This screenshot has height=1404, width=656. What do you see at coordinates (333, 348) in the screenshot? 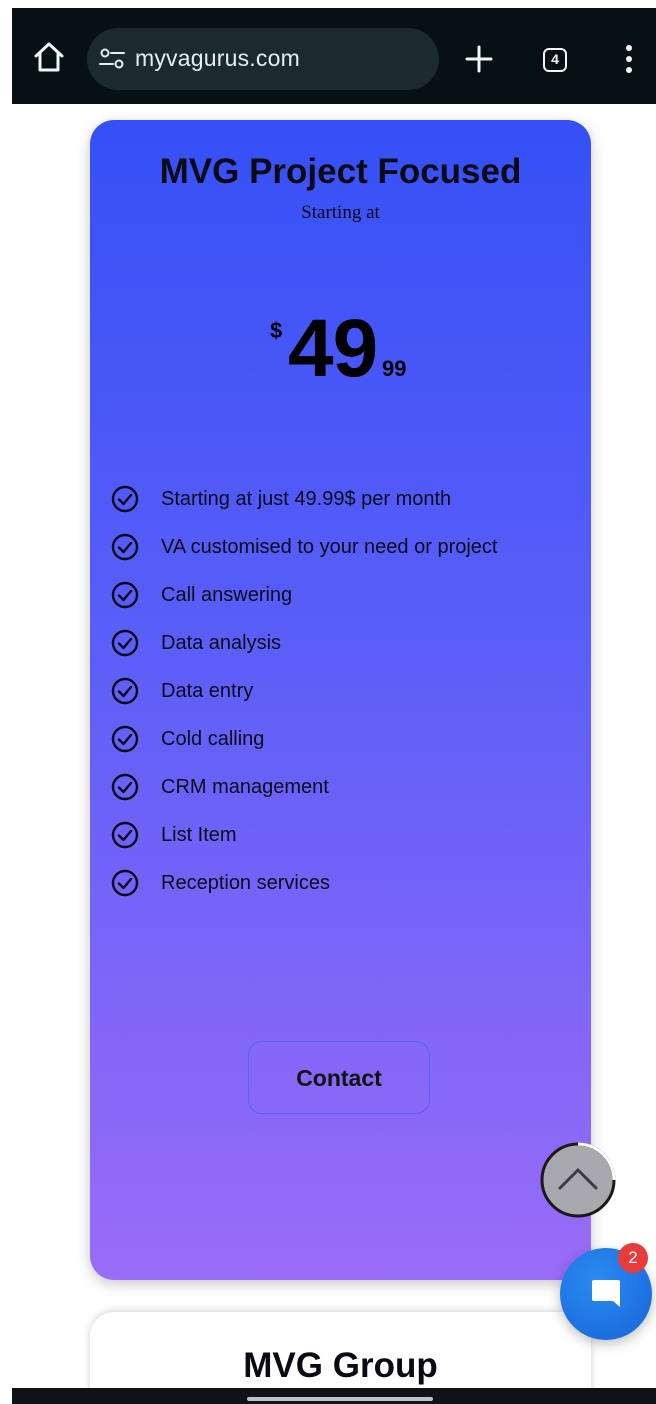
I see `price-amount: 49` at bounding box center [333, 348].